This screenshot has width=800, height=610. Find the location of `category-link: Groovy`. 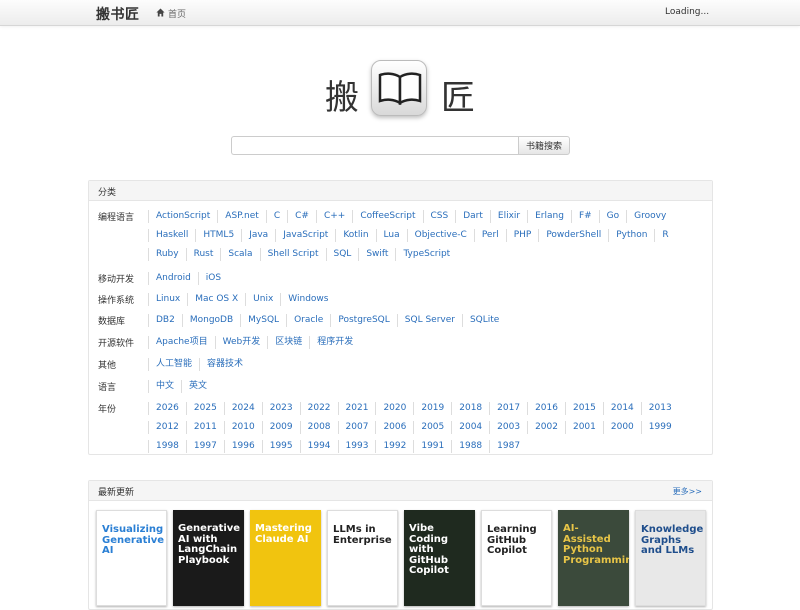

category-link: Groovy is located at coordinates (649, 216).